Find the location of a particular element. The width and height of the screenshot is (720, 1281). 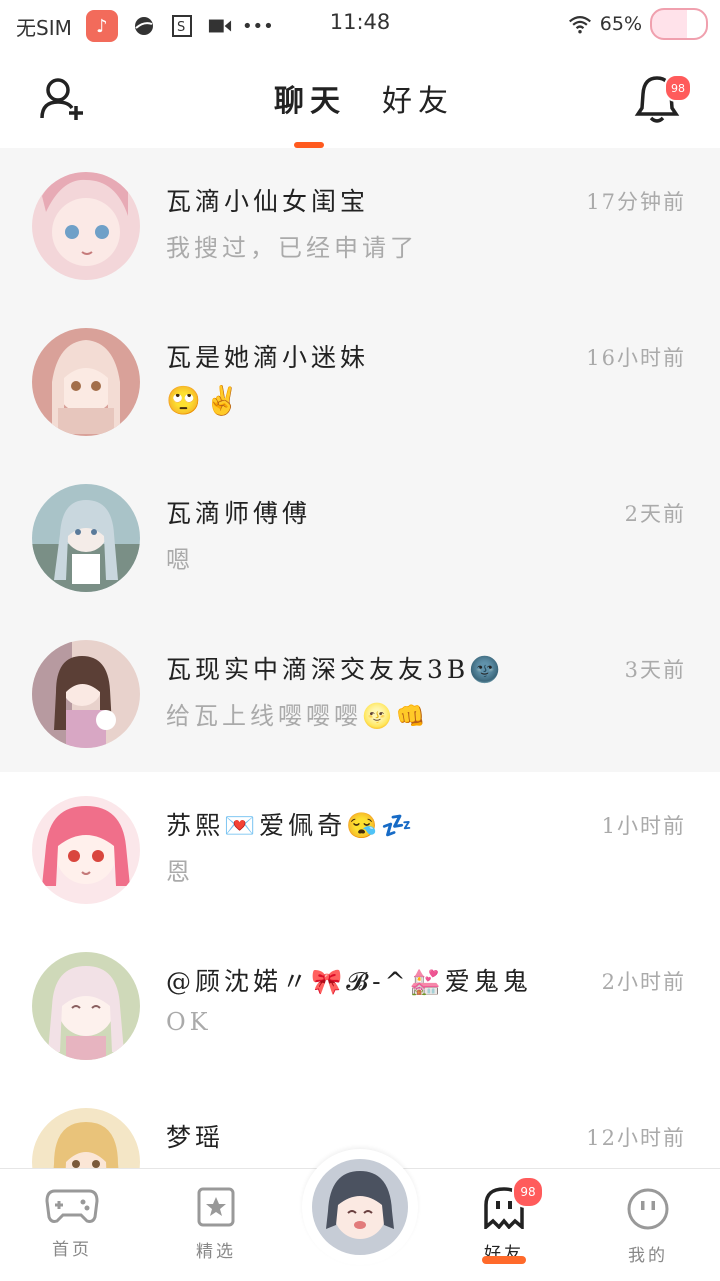

wifi-icon is located at coordinates (580, 24).